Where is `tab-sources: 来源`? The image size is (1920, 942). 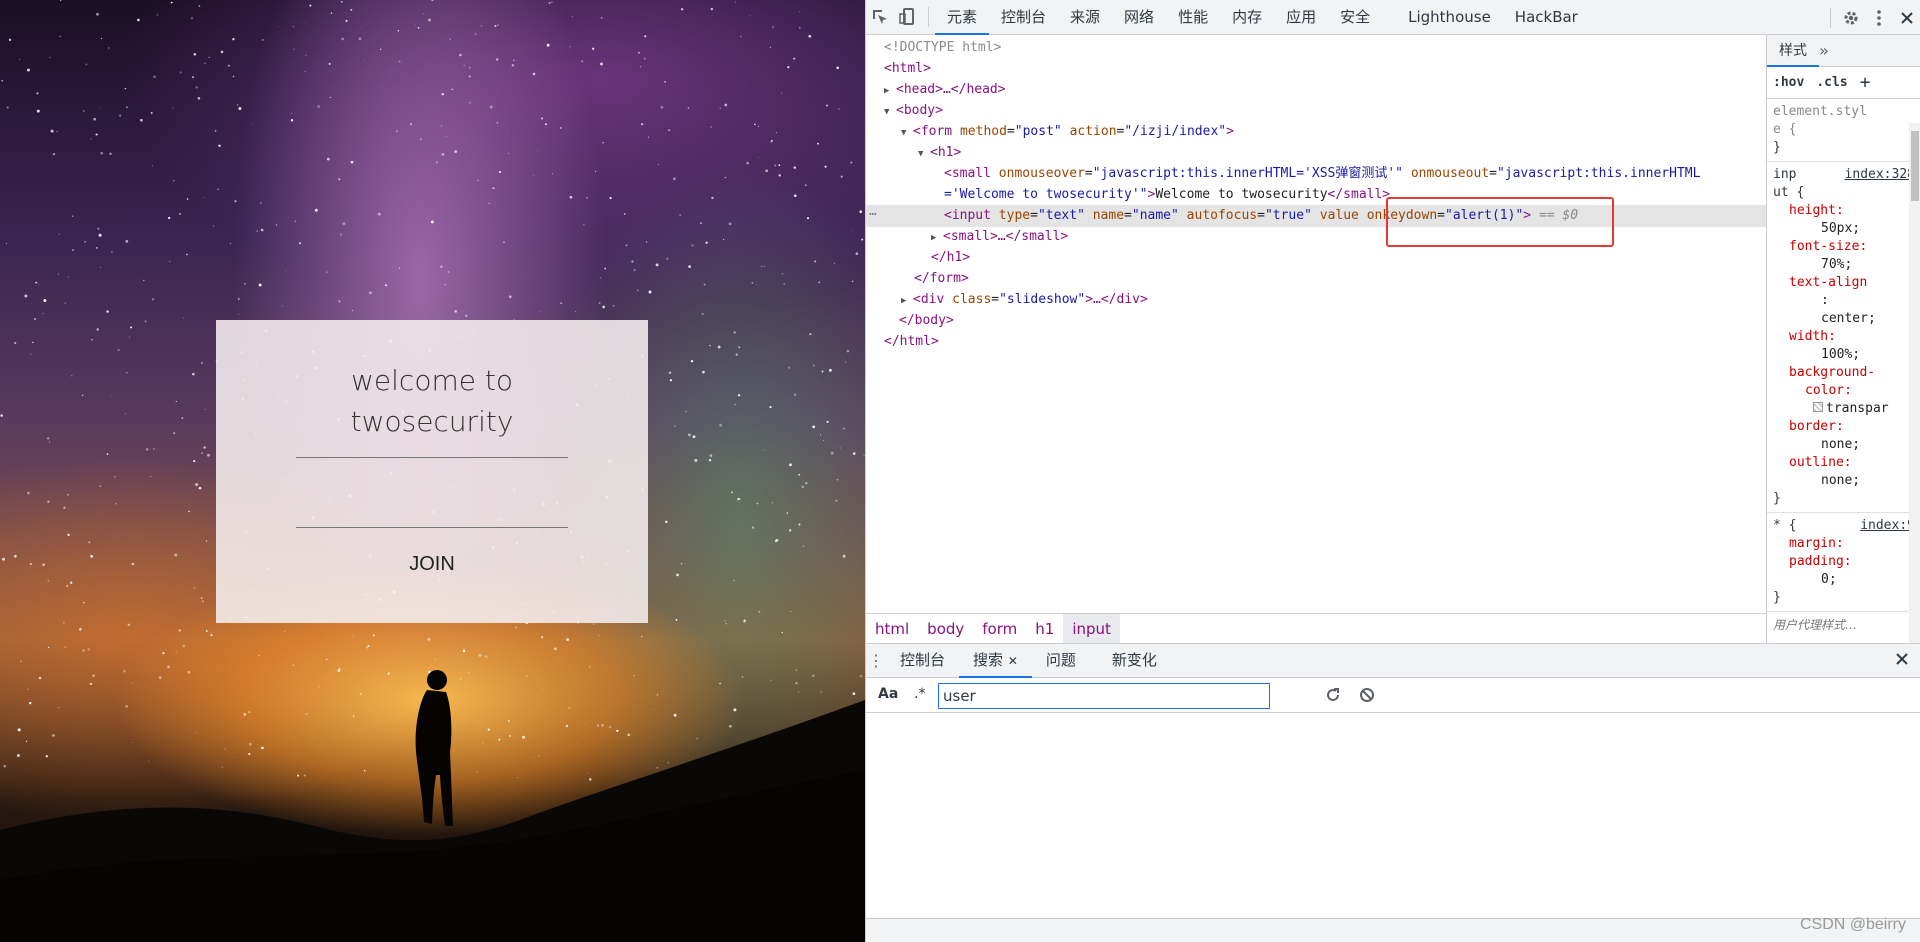
tab-sources: 来源 is located at coordinates (1085, 17).